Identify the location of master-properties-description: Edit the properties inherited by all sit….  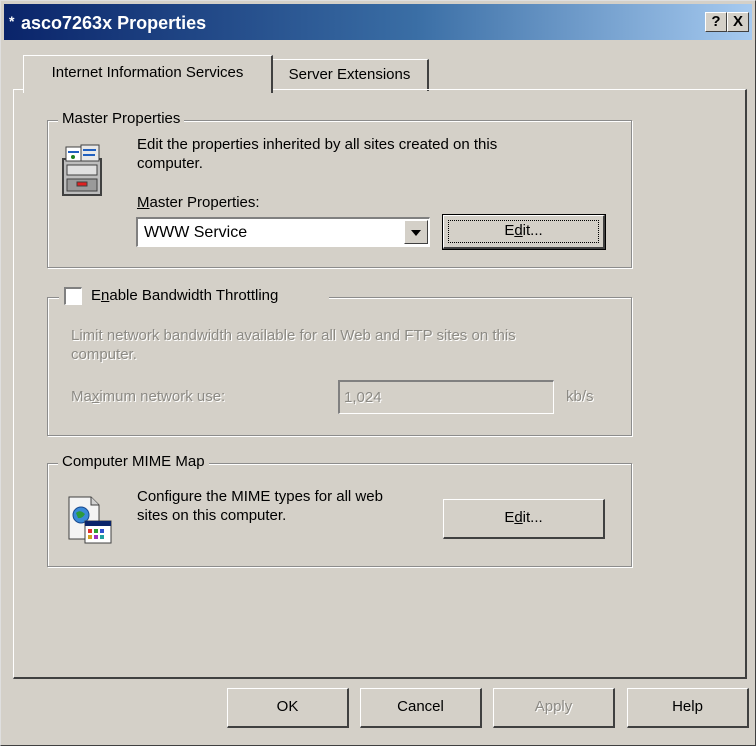
(317, 154).